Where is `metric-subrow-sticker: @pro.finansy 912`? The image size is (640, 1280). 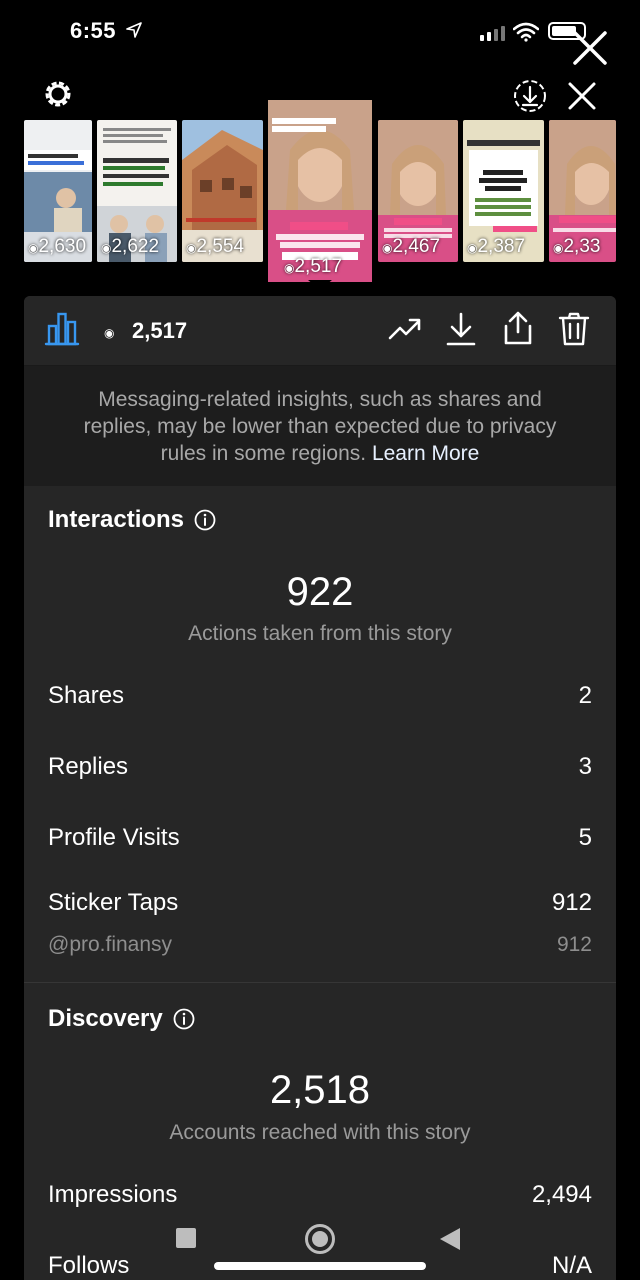 metric-subrow-sticker: @pro.finansy 912 is located at coordinates (320, 945).